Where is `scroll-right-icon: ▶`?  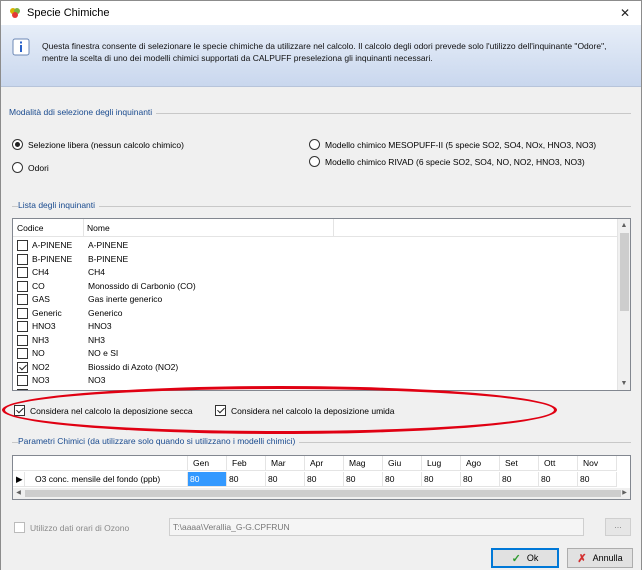
scroll-right-icon: ▶ is located at coordinates (624, 493).